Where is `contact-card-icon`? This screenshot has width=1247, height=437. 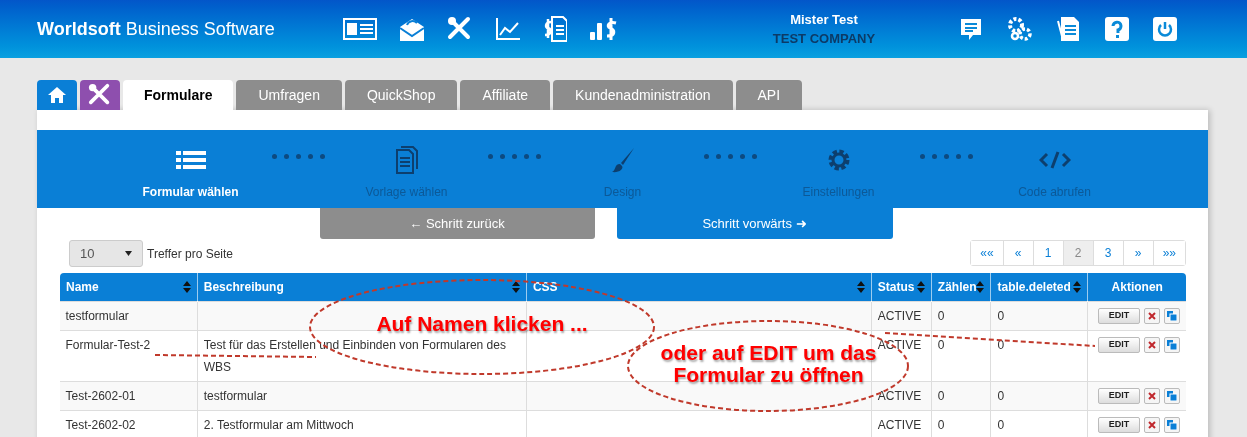
contact-card-icon is located at coordinates (360, 29).